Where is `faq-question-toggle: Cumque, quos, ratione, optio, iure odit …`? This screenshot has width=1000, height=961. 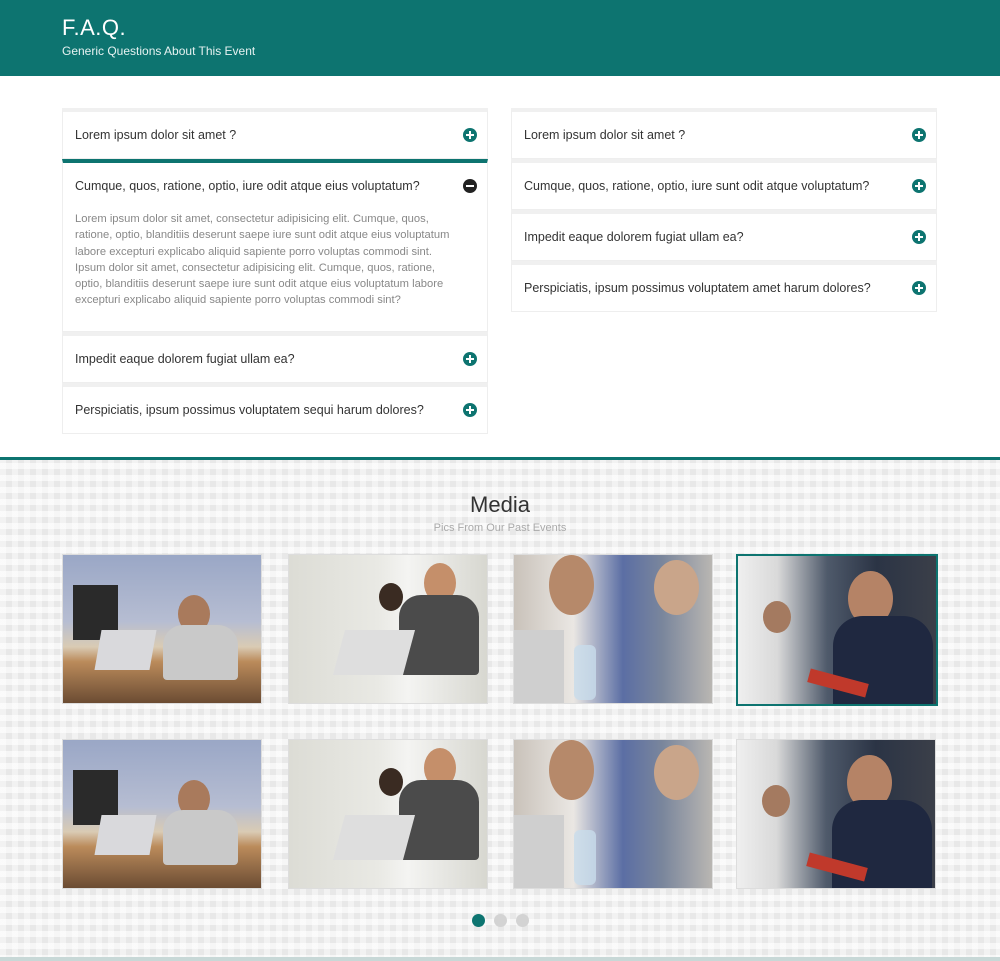
faq-question-toggle: Cumque, quos, ratione, optio, iure odit … is located at coordinates (275, 186).